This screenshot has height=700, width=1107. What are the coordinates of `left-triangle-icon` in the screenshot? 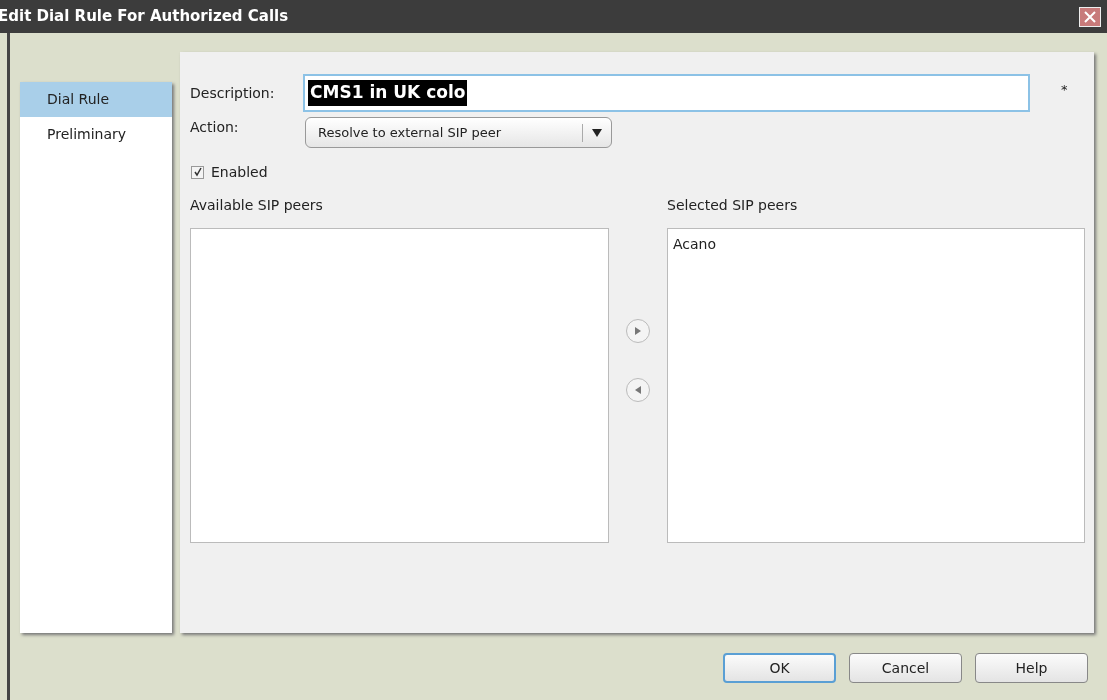 It's located at (638, 390).